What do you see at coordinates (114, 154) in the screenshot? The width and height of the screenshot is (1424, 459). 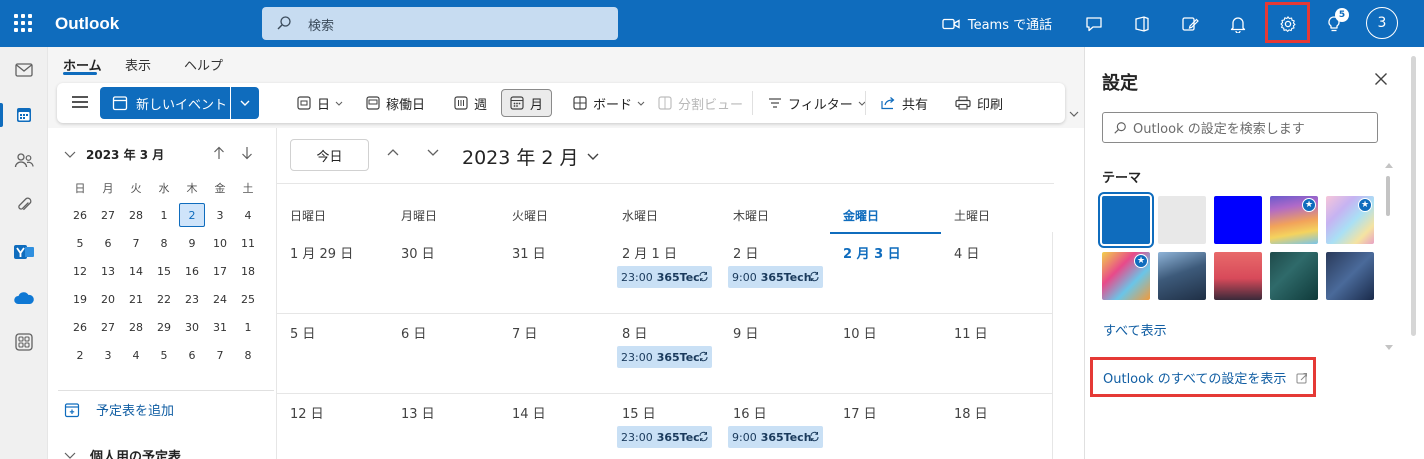 I see `mini-calendar-header: 2023 年 3 月` at bounding box center [114, 154].